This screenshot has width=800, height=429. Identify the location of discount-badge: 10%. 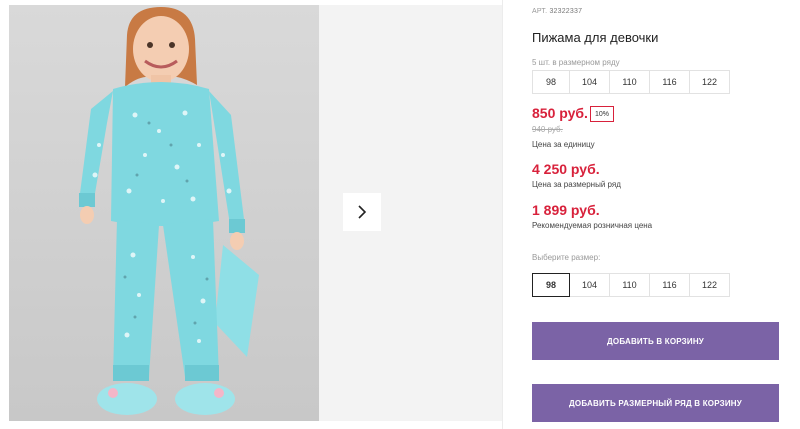
(602, 114).